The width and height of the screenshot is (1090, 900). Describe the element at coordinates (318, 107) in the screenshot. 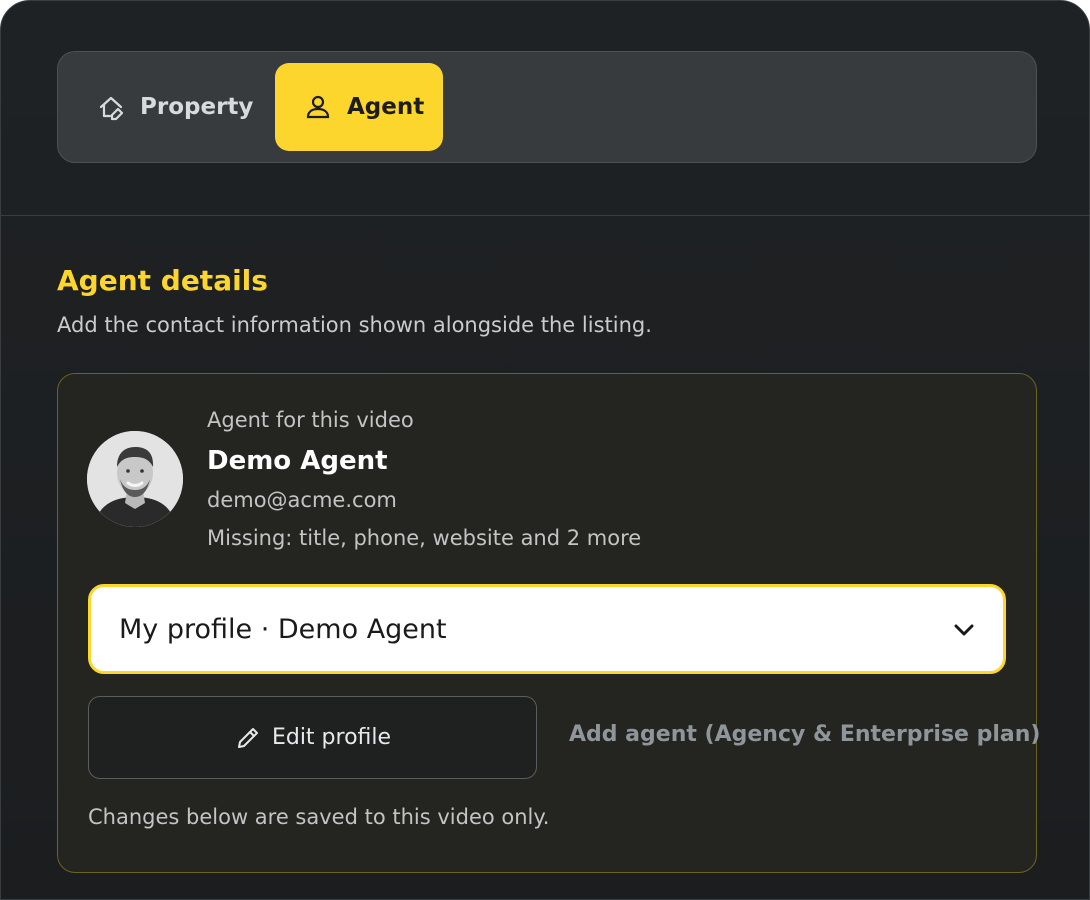

I see `user-icon` at that location.